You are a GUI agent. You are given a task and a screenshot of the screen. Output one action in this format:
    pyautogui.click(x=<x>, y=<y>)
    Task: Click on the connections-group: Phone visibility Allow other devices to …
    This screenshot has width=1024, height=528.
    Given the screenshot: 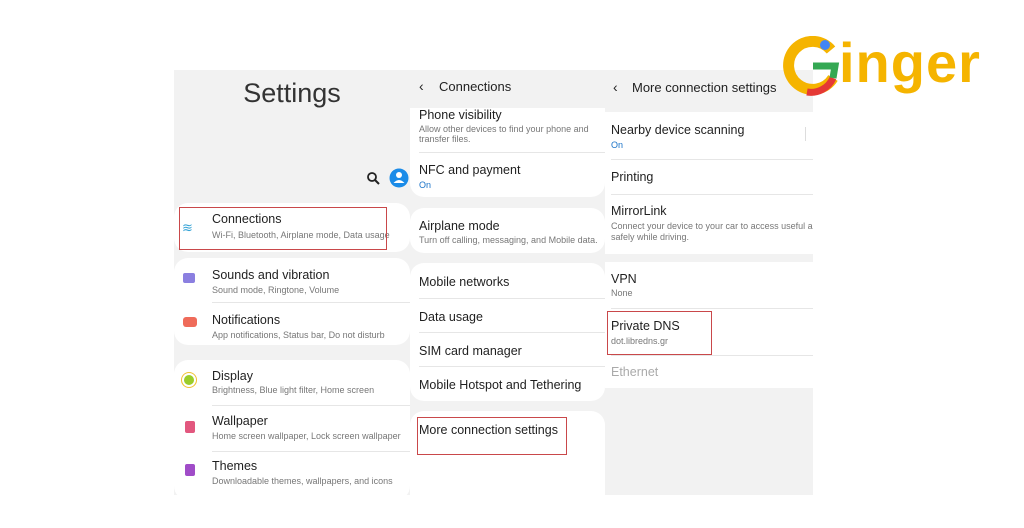 What is the action you would take?
    pyautogui.click(x=507, y=152)
    